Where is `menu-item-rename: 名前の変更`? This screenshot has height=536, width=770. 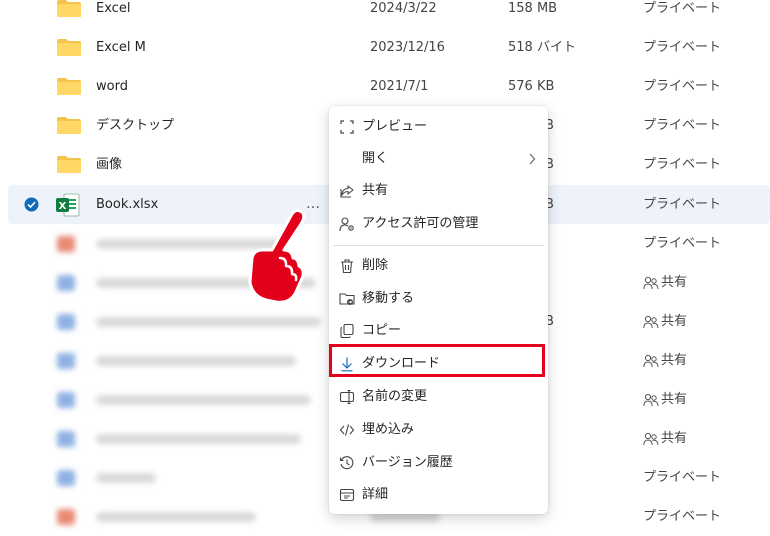 menu-item-rename: 名前の変更 is located at coordinates (438, 397).